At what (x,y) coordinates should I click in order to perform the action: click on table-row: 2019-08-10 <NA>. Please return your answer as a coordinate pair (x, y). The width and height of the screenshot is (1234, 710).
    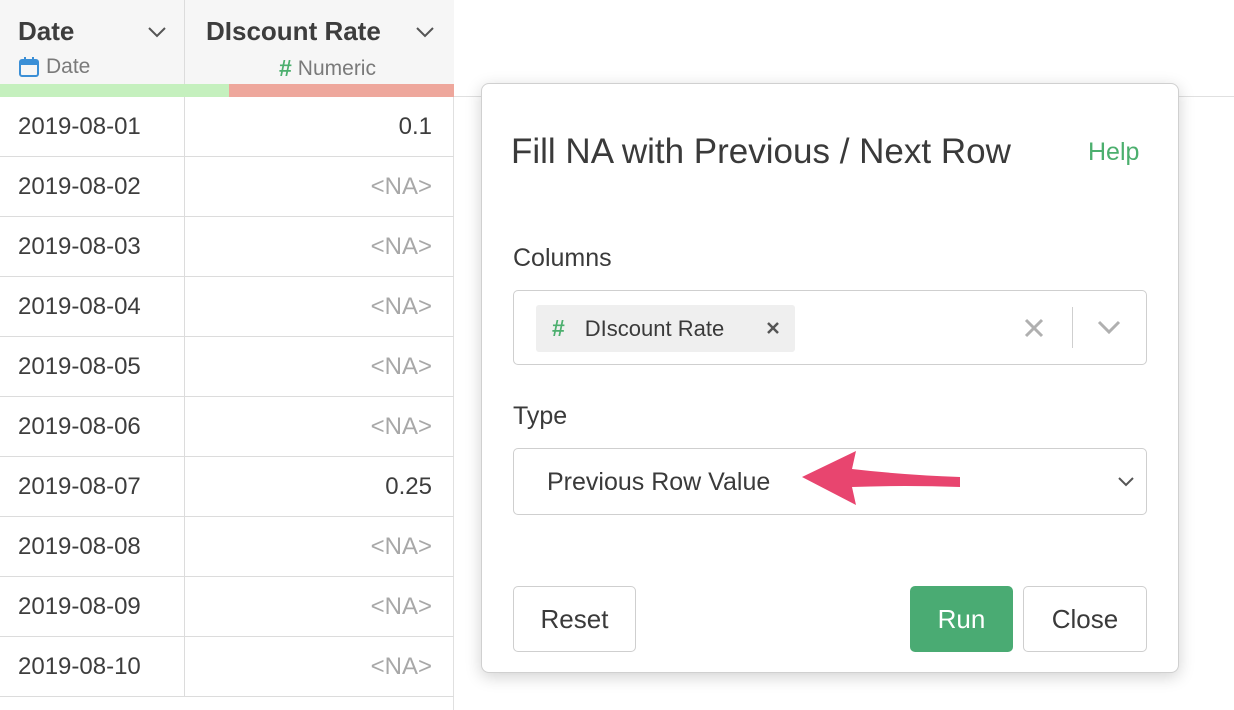
    Looking at the image, I should click on (227, 667).